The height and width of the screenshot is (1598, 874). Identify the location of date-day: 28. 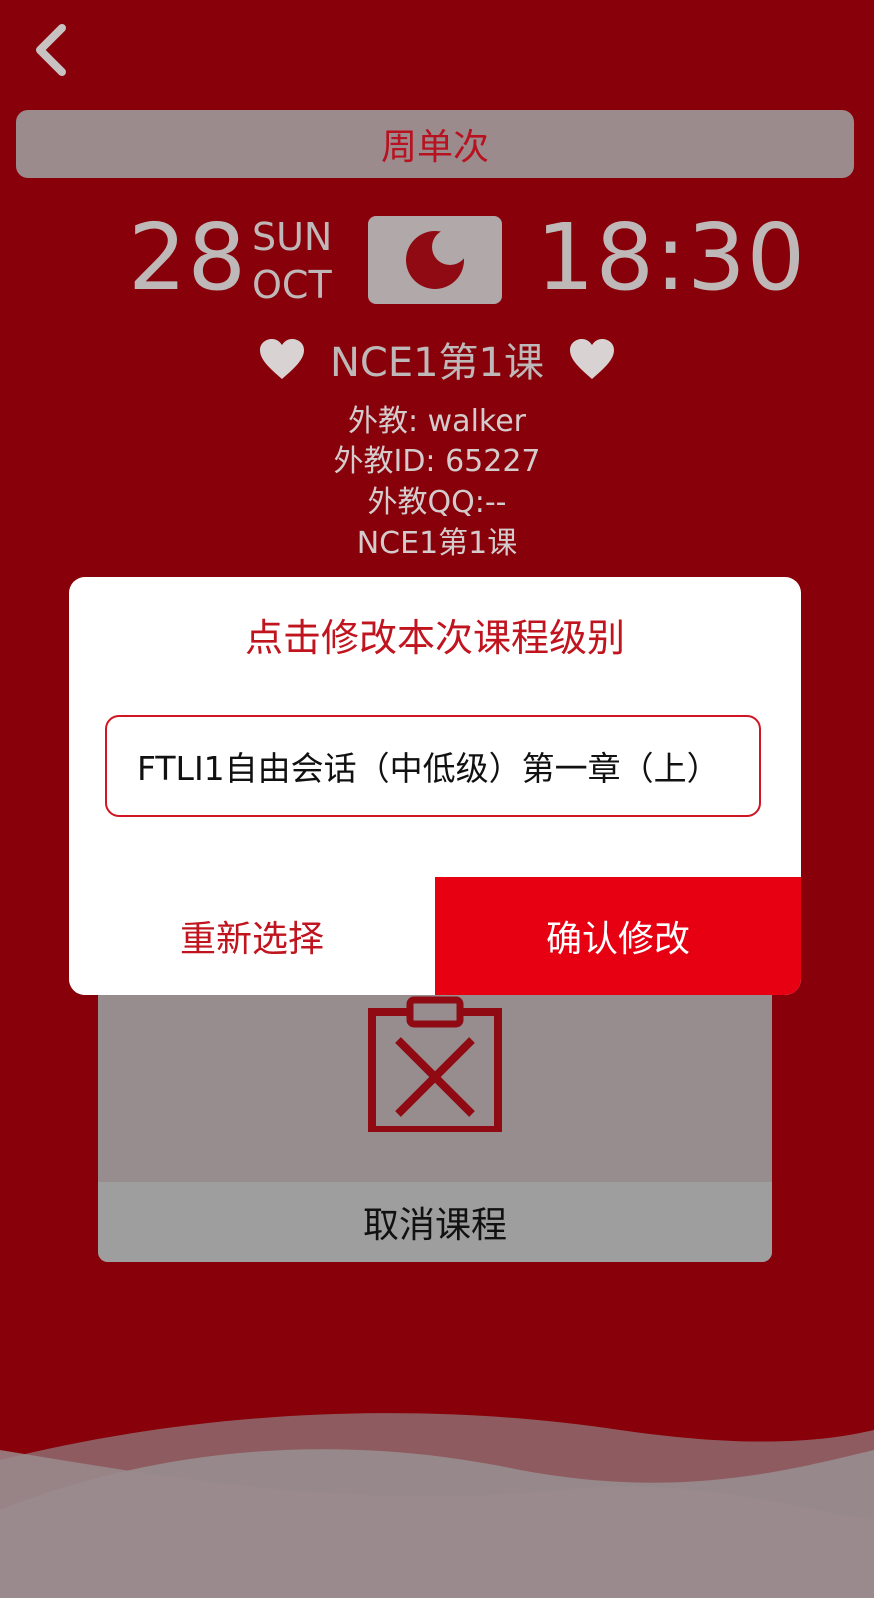
(188, 257).